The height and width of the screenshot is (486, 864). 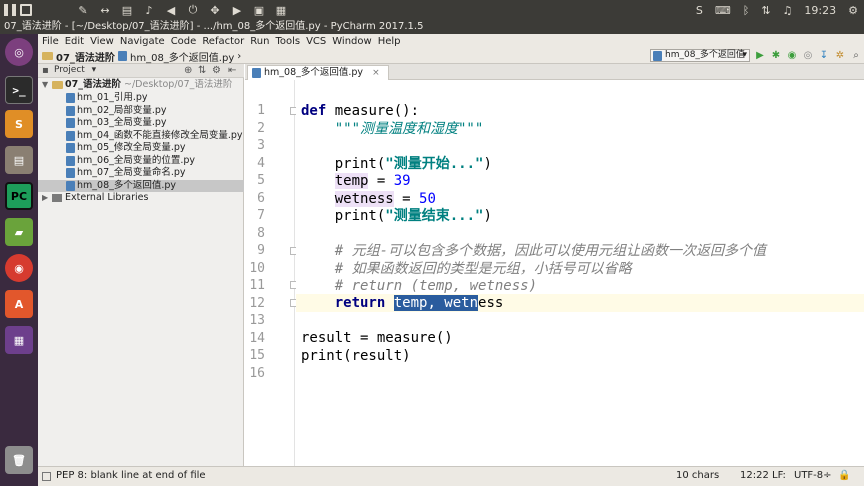 I want to click on debug-icon: ✱, so click(x=776, y=56).